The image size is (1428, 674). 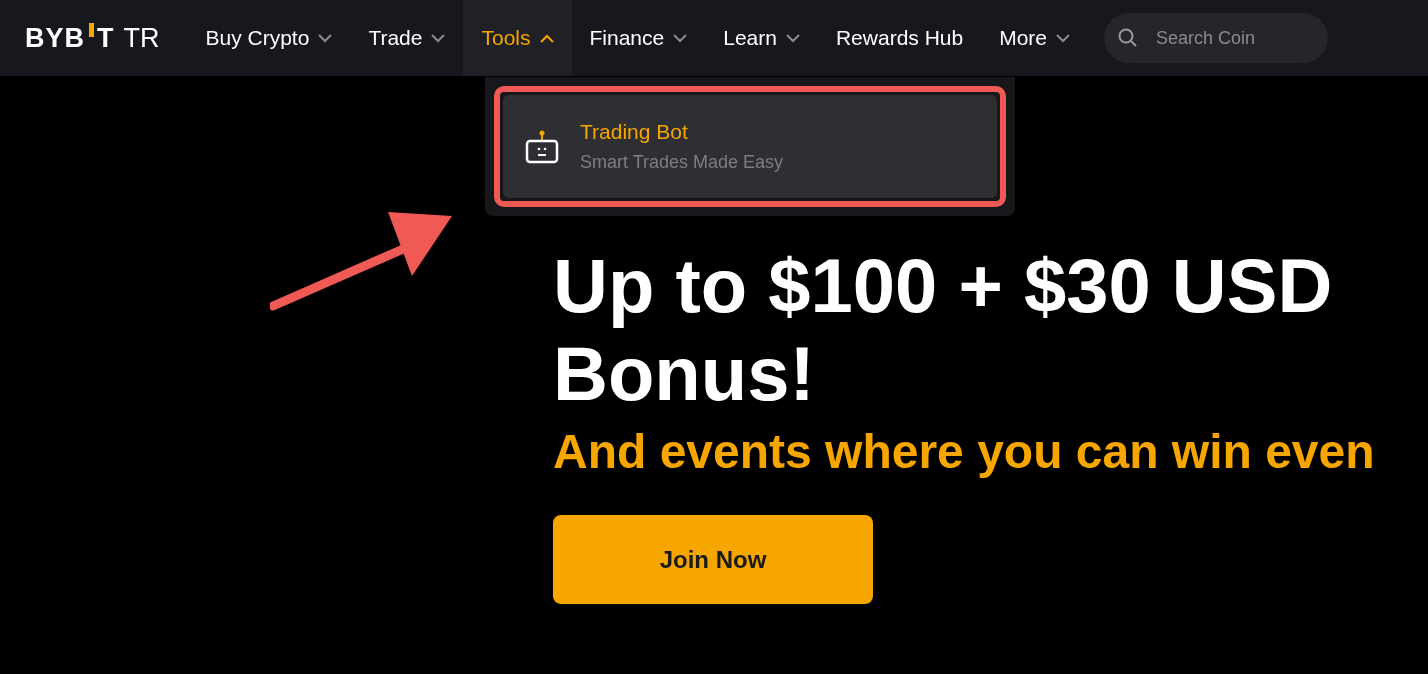 I want to click on hero-headline: Up to $100 + $30 USD, so click(x=943, y=286).